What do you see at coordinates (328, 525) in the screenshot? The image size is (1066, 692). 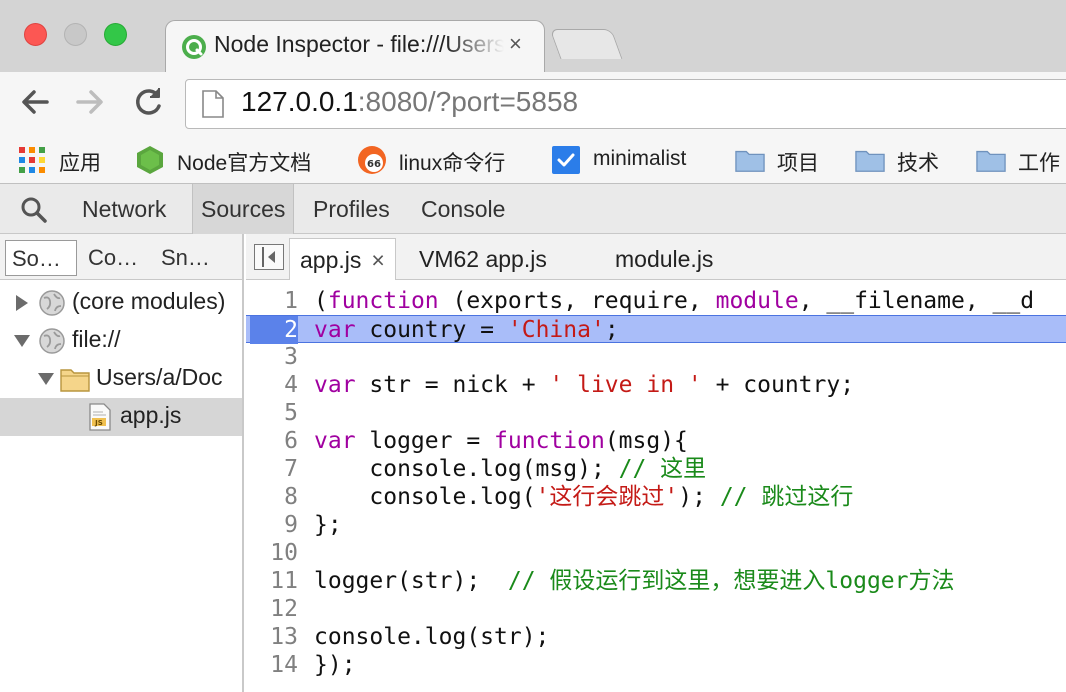 I see `code-token: };` at bounding box center [328, 525].